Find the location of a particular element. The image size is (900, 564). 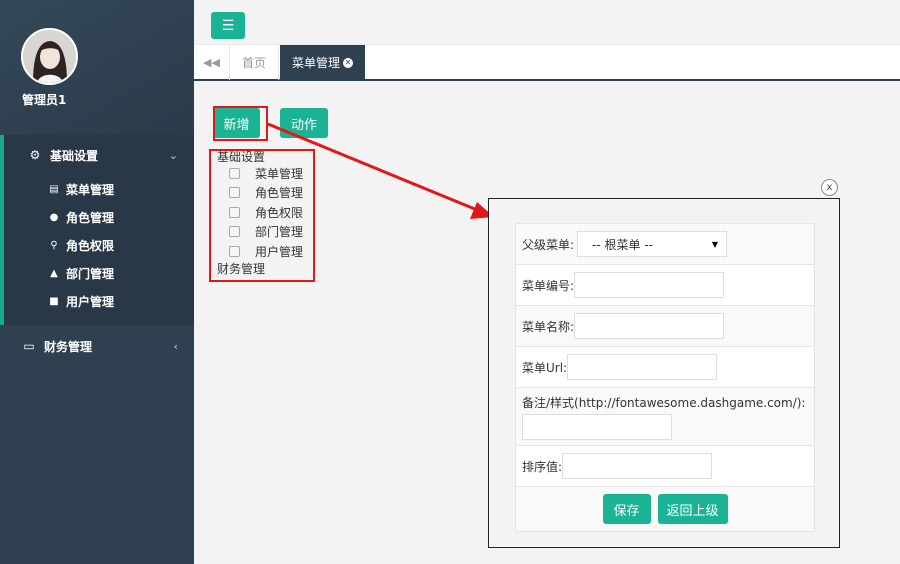

tab-menu-manage: 菜单管理 ✕ is located at coordinates (322, 62).